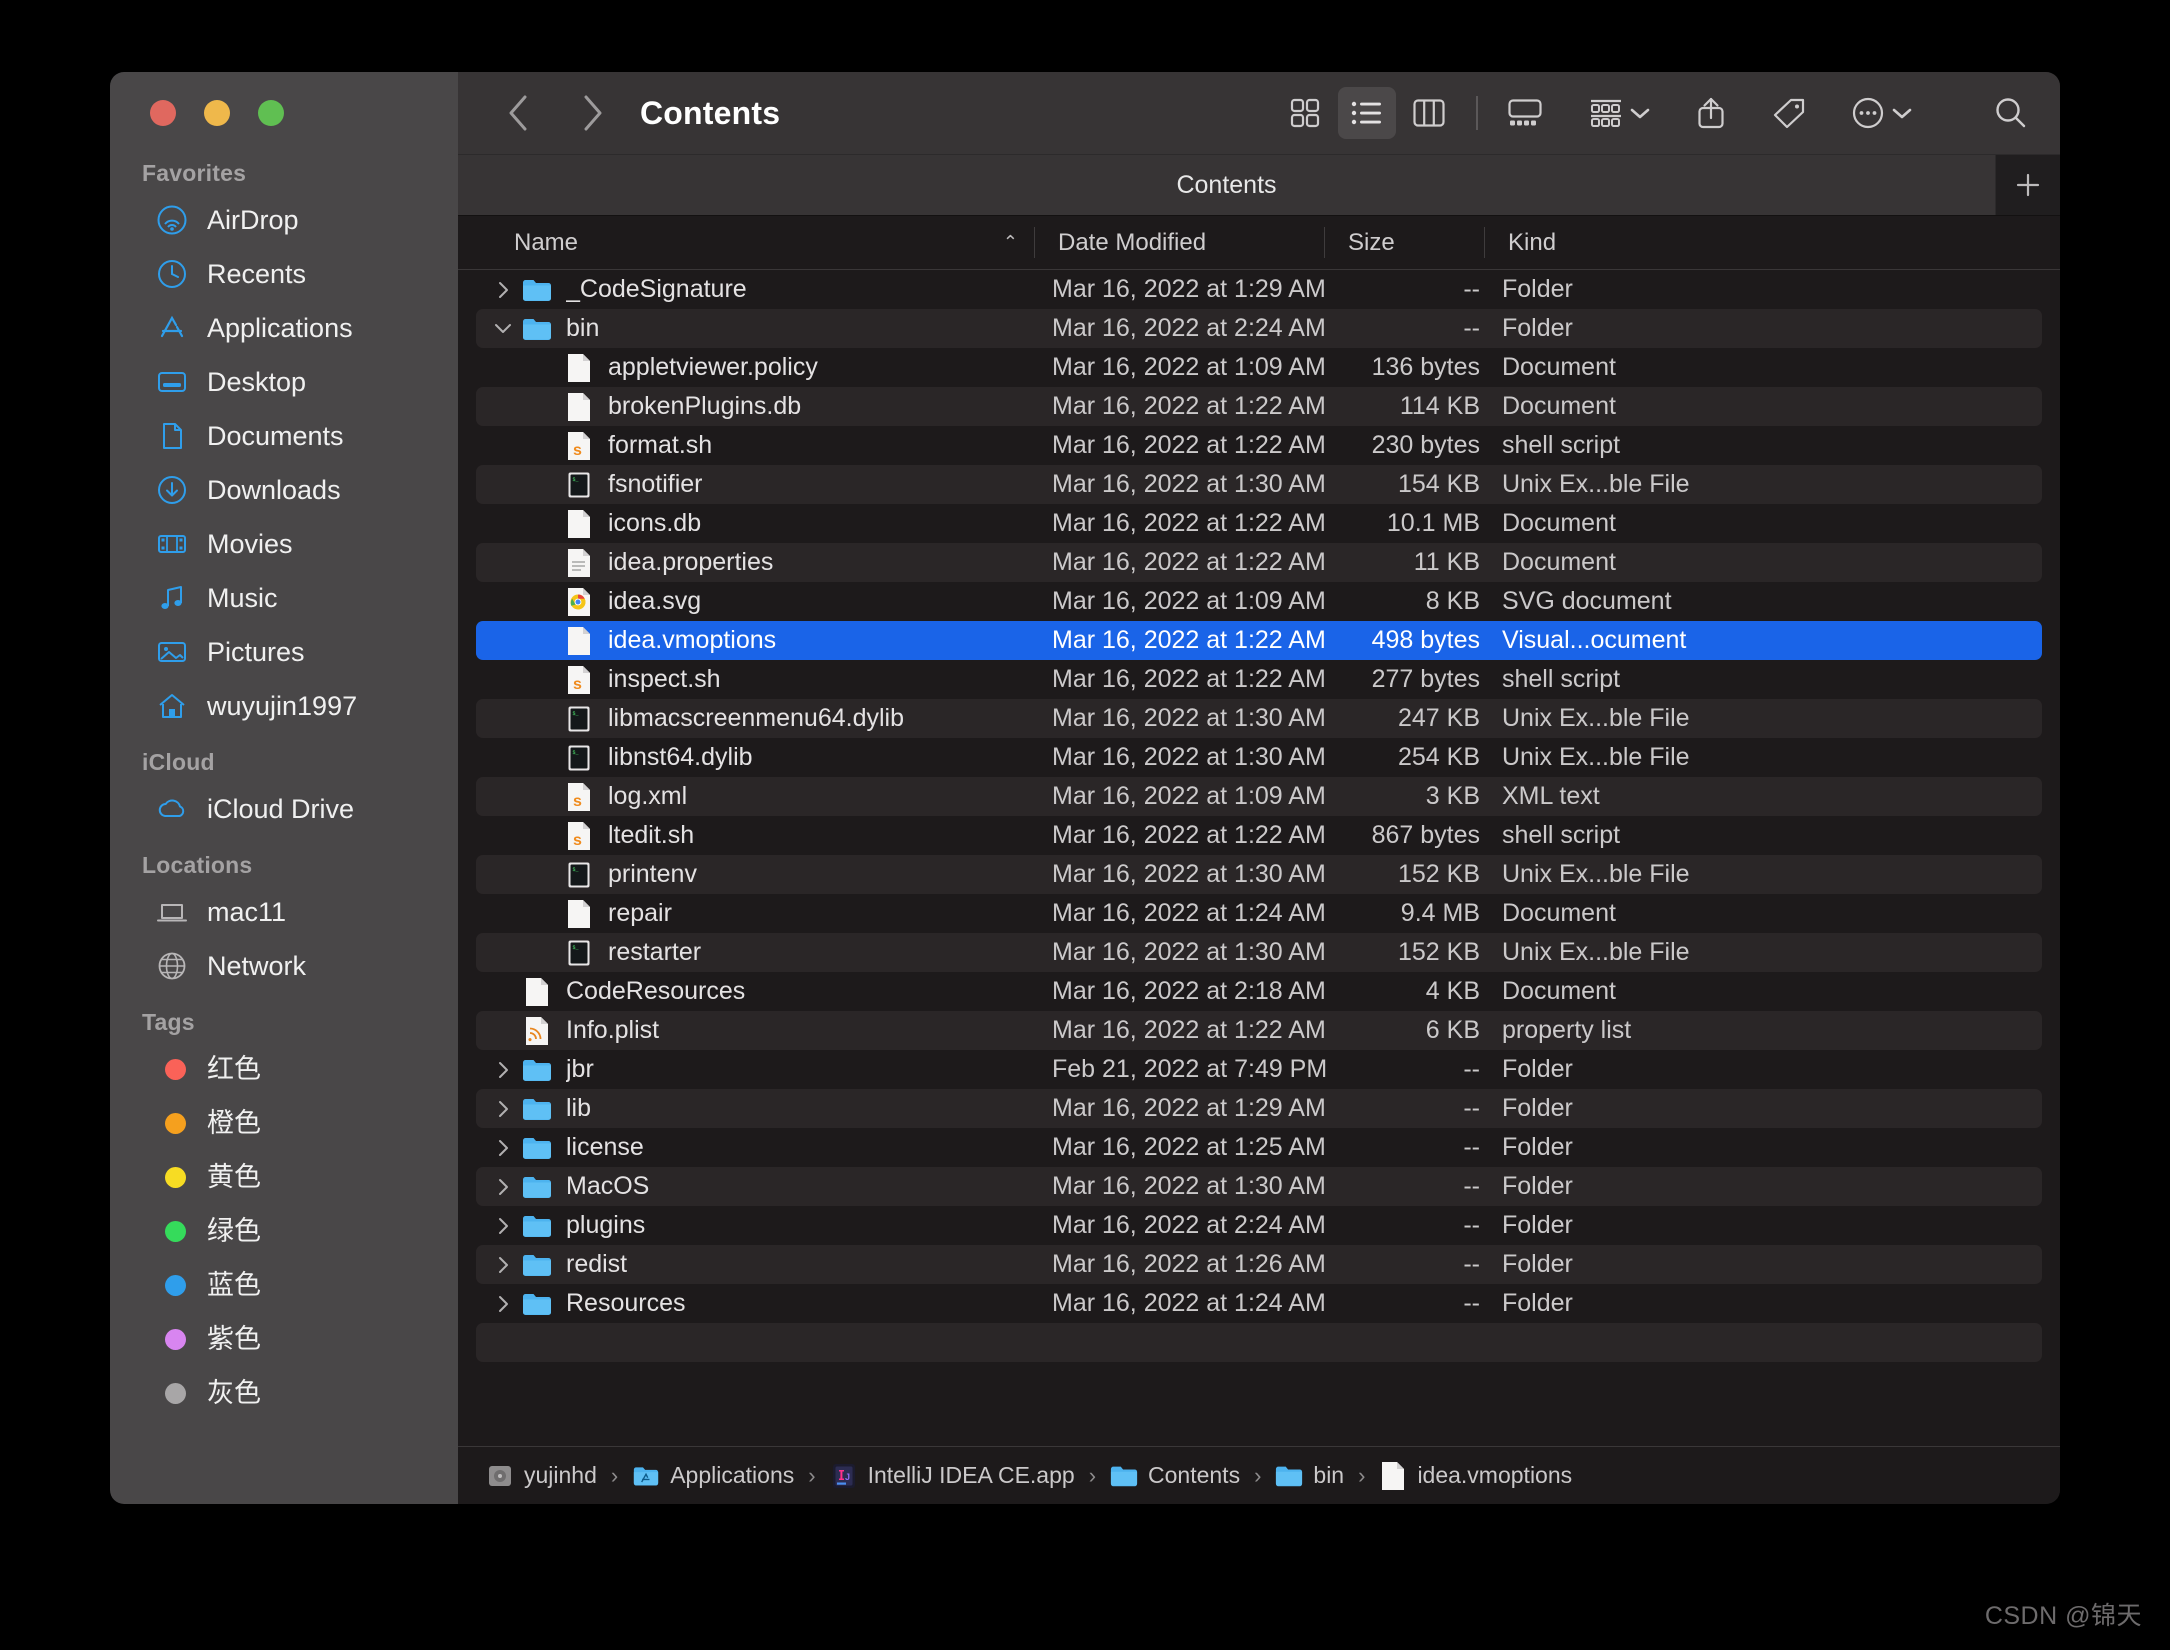 The width and height of the screenshot is (2170, 1650). What do you see at coordinates (1305, 113) in the screenshot?
I see `icon-view-button` at bounding box center [1305, 113].